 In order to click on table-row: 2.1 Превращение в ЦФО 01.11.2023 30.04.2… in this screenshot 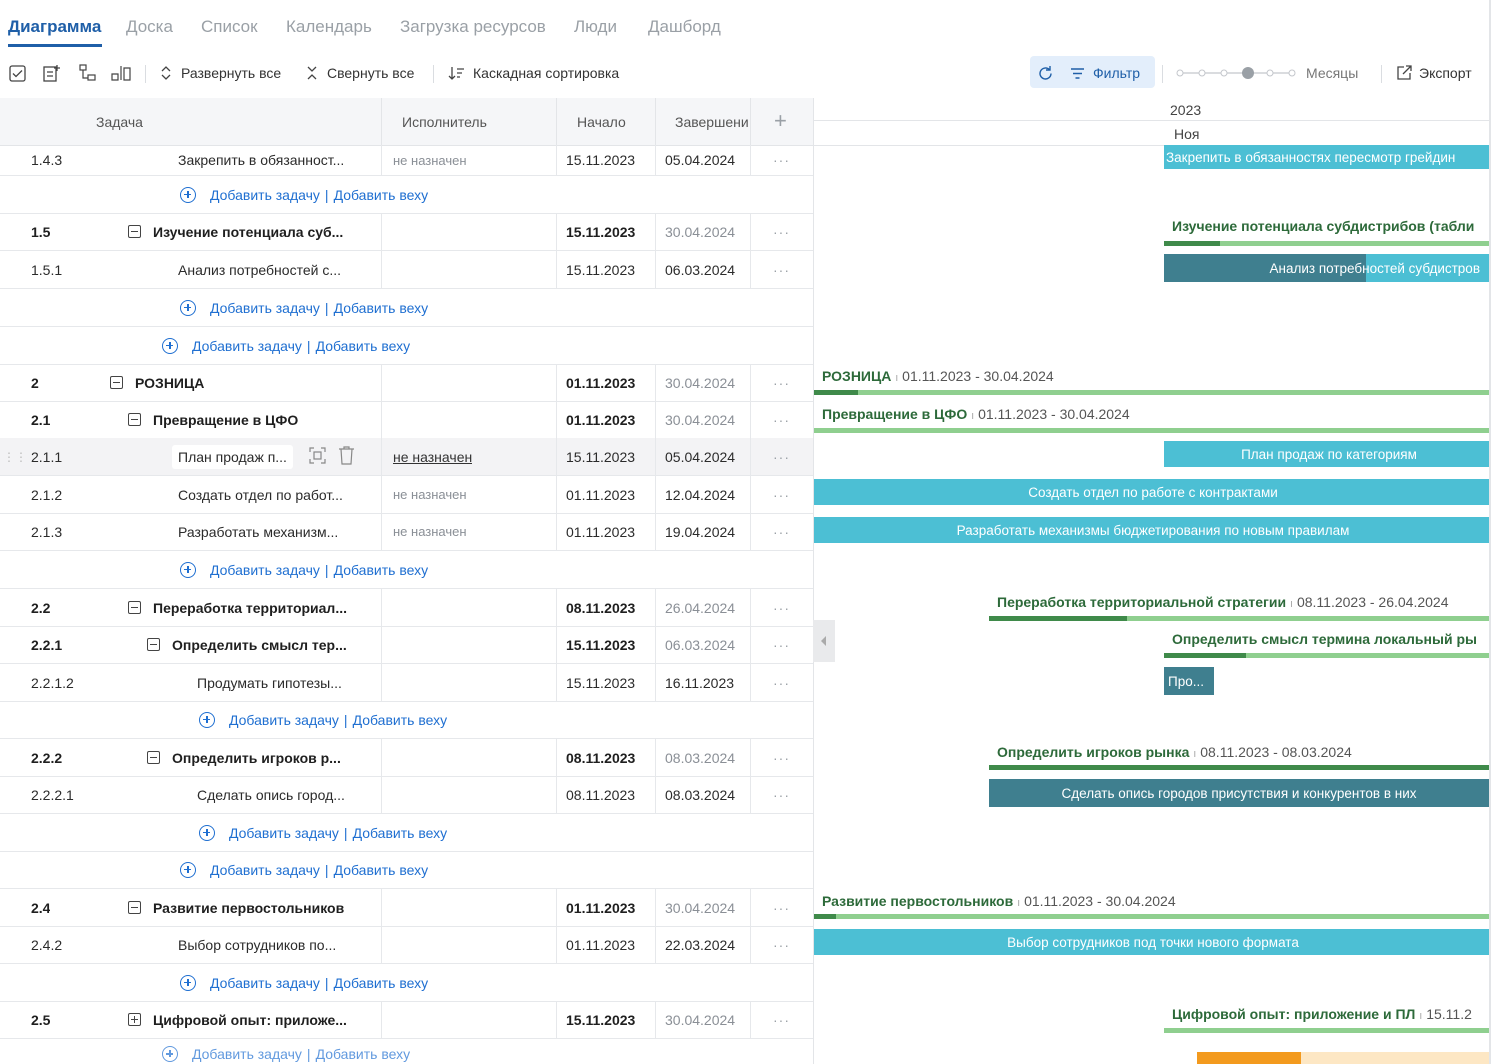, I will do `click(406, 420)`.